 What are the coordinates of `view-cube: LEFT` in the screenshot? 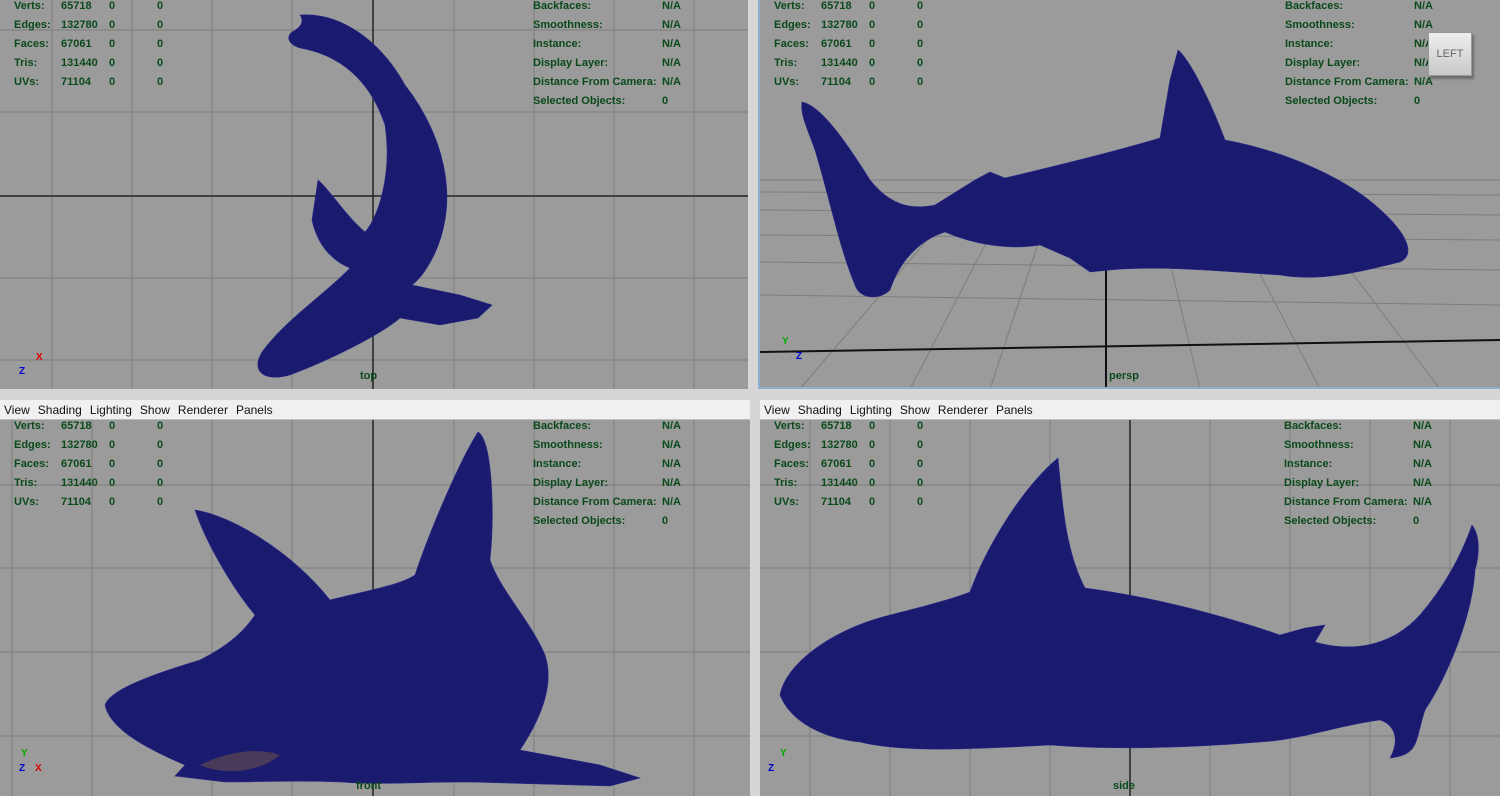 It's located at (1450, 54).